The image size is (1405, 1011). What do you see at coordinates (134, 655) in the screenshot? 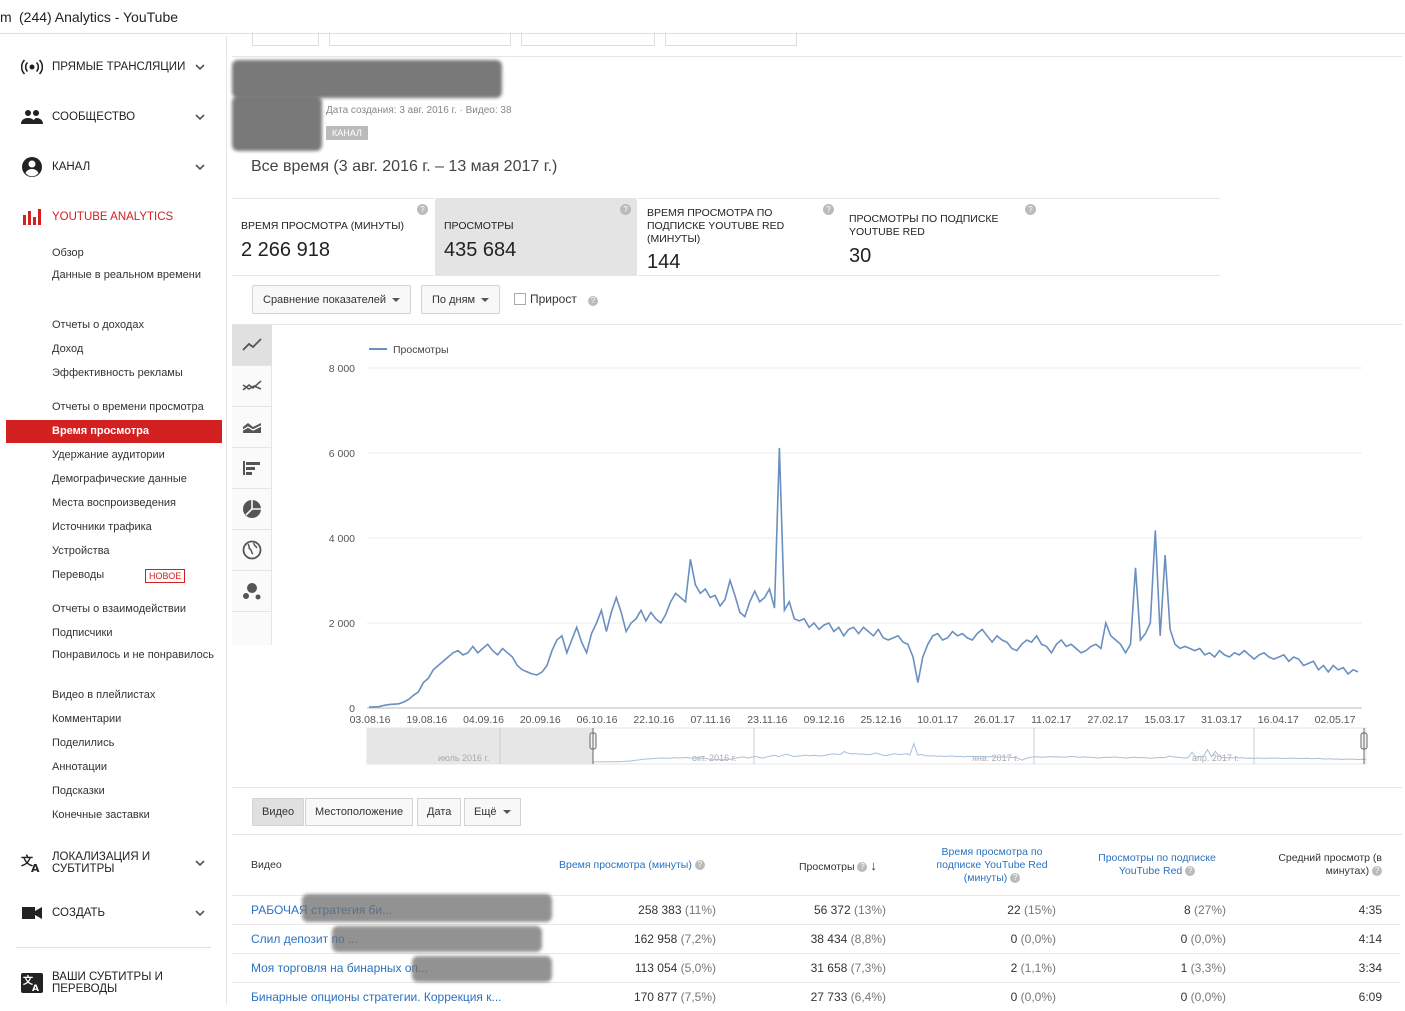
I see `sidebar-item-likes: Понравилось и не понравилось` at bounding box center [134, 655].